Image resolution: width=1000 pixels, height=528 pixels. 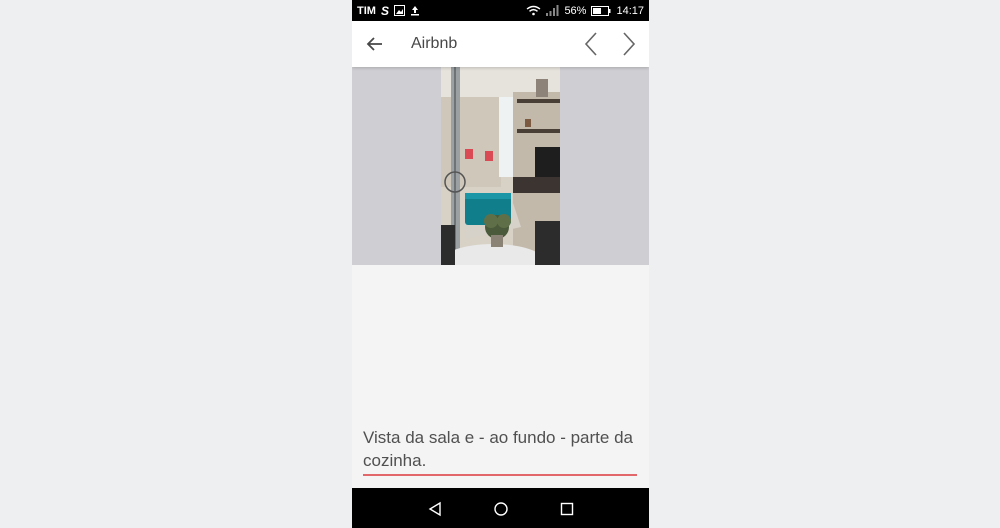 I want to click on arrow-left-icon, so click(x=374, y=44).